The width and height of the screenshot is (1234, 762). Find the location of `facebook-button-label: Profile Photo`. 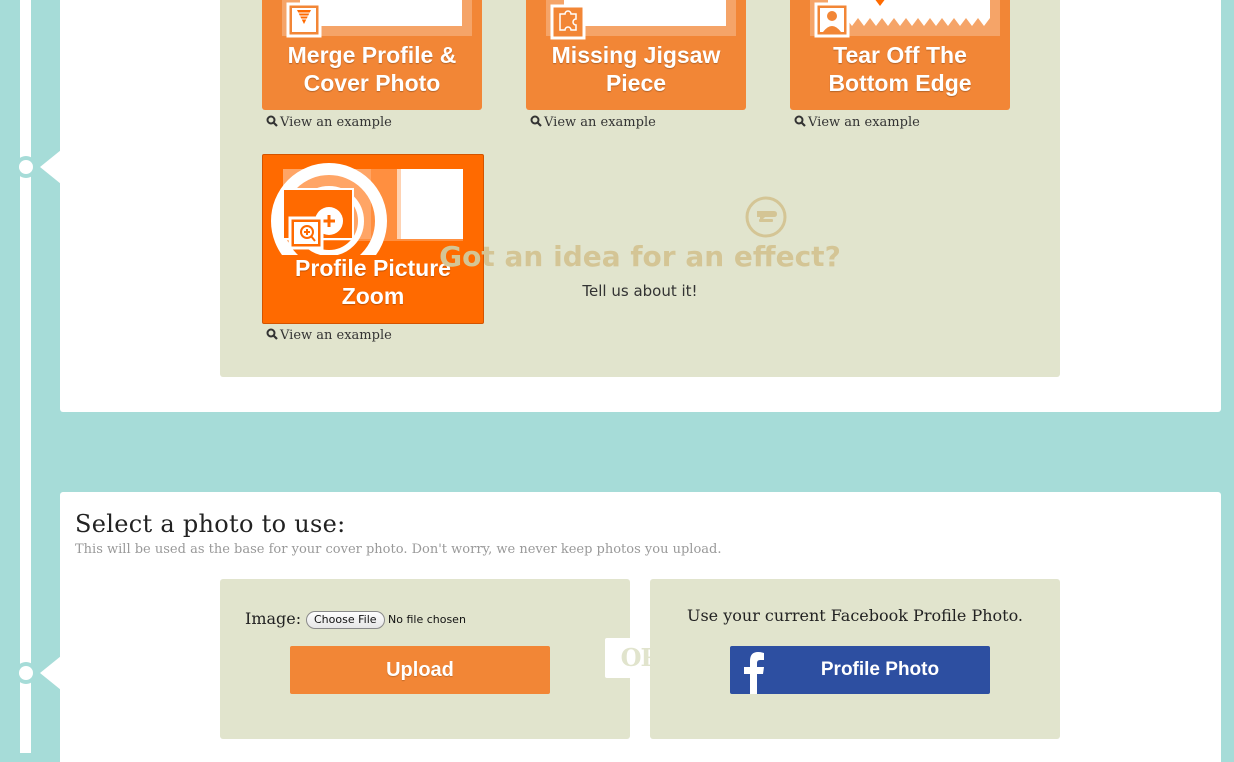

facebook-button-label: Profile Photo is located at coordinates (880, 669).